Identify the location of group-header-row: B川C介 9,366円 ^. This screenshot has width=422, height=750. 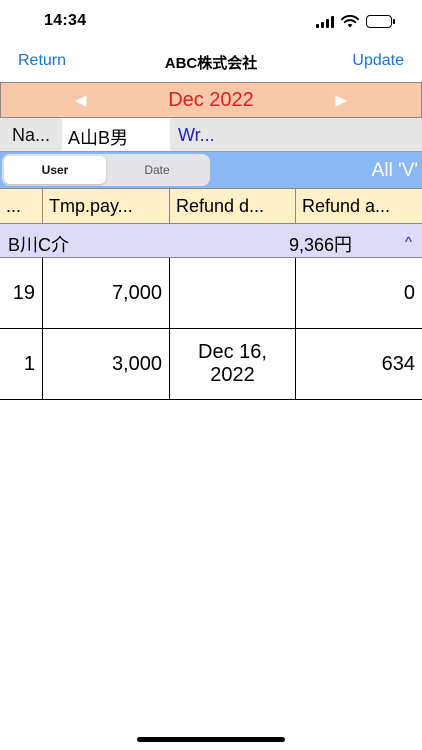
(211, 241).